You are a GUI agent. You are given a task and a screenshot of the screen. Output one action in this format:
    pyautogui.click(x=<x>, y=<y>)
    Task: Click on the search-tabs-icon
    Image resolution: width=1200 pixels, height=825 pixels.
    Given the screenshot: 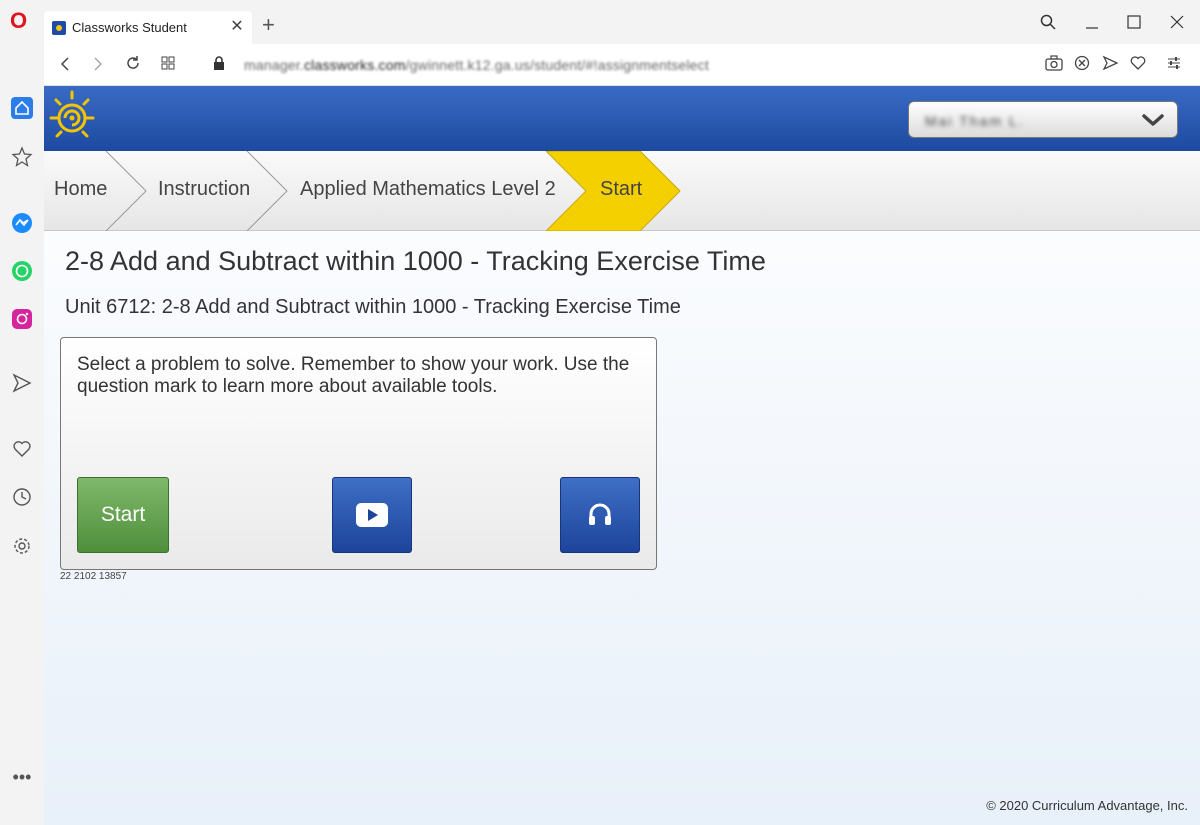 What is the action you would take?
    pyautogui.click(x=1048, y=22)
    